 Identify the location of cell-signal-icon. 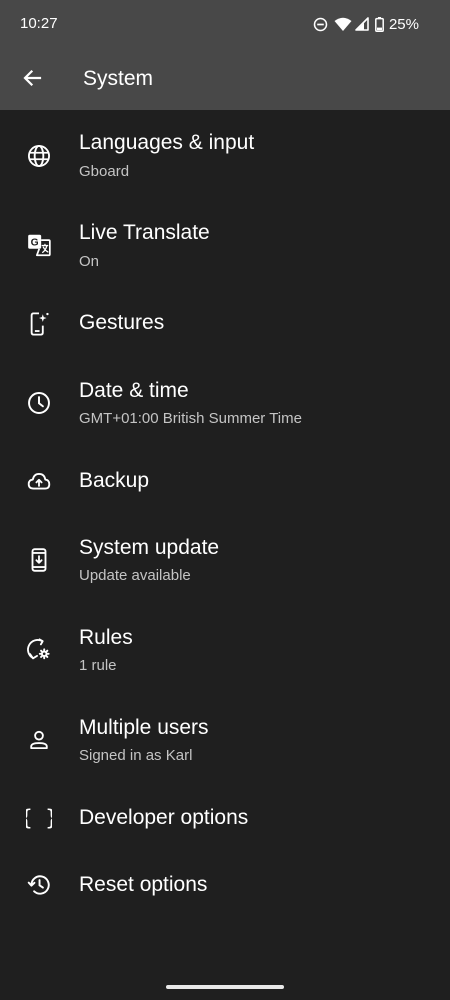
(362, 24).